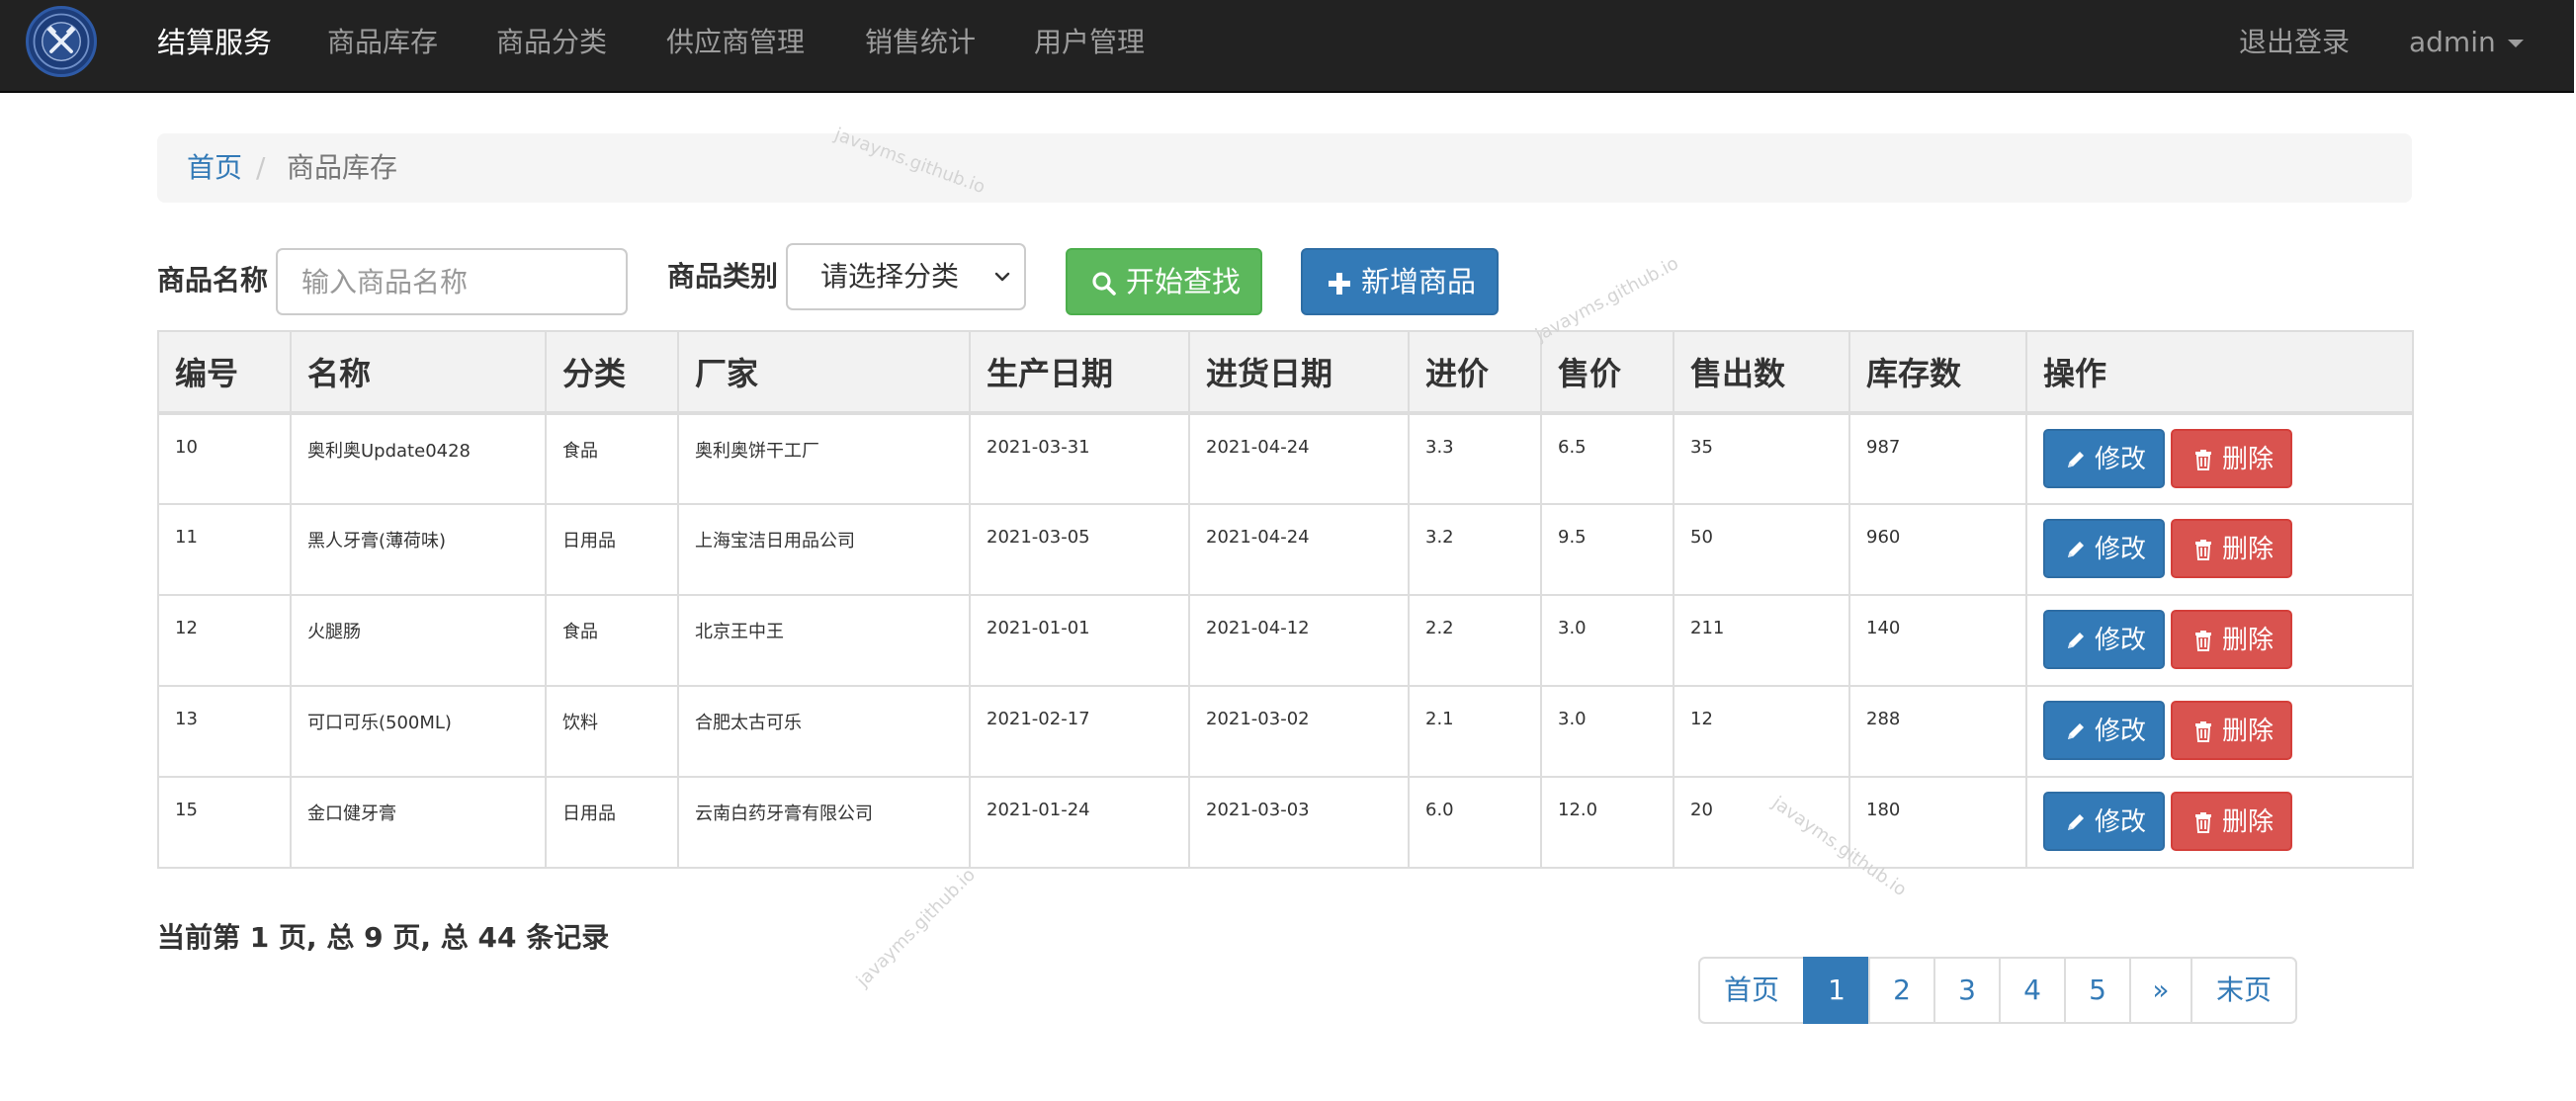  What do you see at coordinates (1079, 640) in the screenshot?
I see `cell-production-date: 2021-01-01` at bounding box center [1079, 640].